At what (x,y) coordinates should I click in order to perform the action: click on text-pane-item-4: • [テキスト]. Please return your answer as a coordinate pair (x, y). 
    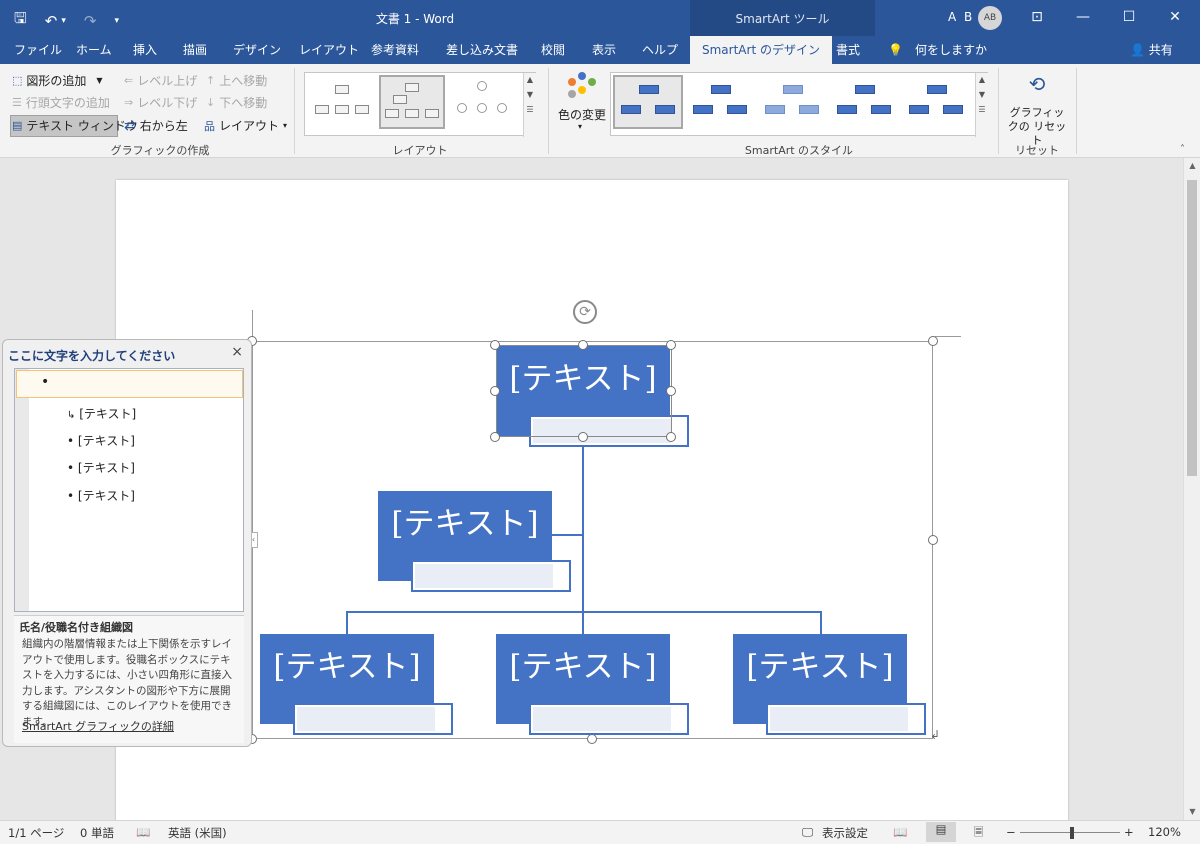
    Looking at the image, I should click on (101, 467).